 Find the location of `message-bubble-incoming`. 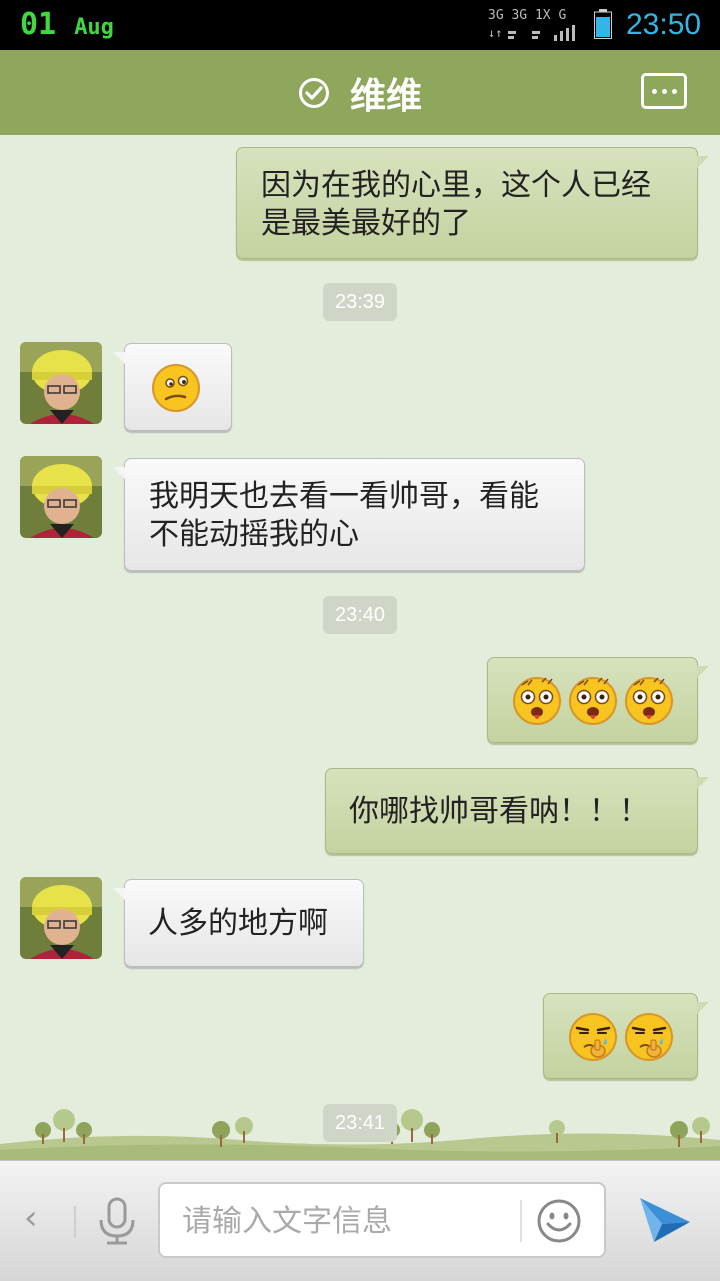

message-bubble-incoming is located at coordinates (172, 387).